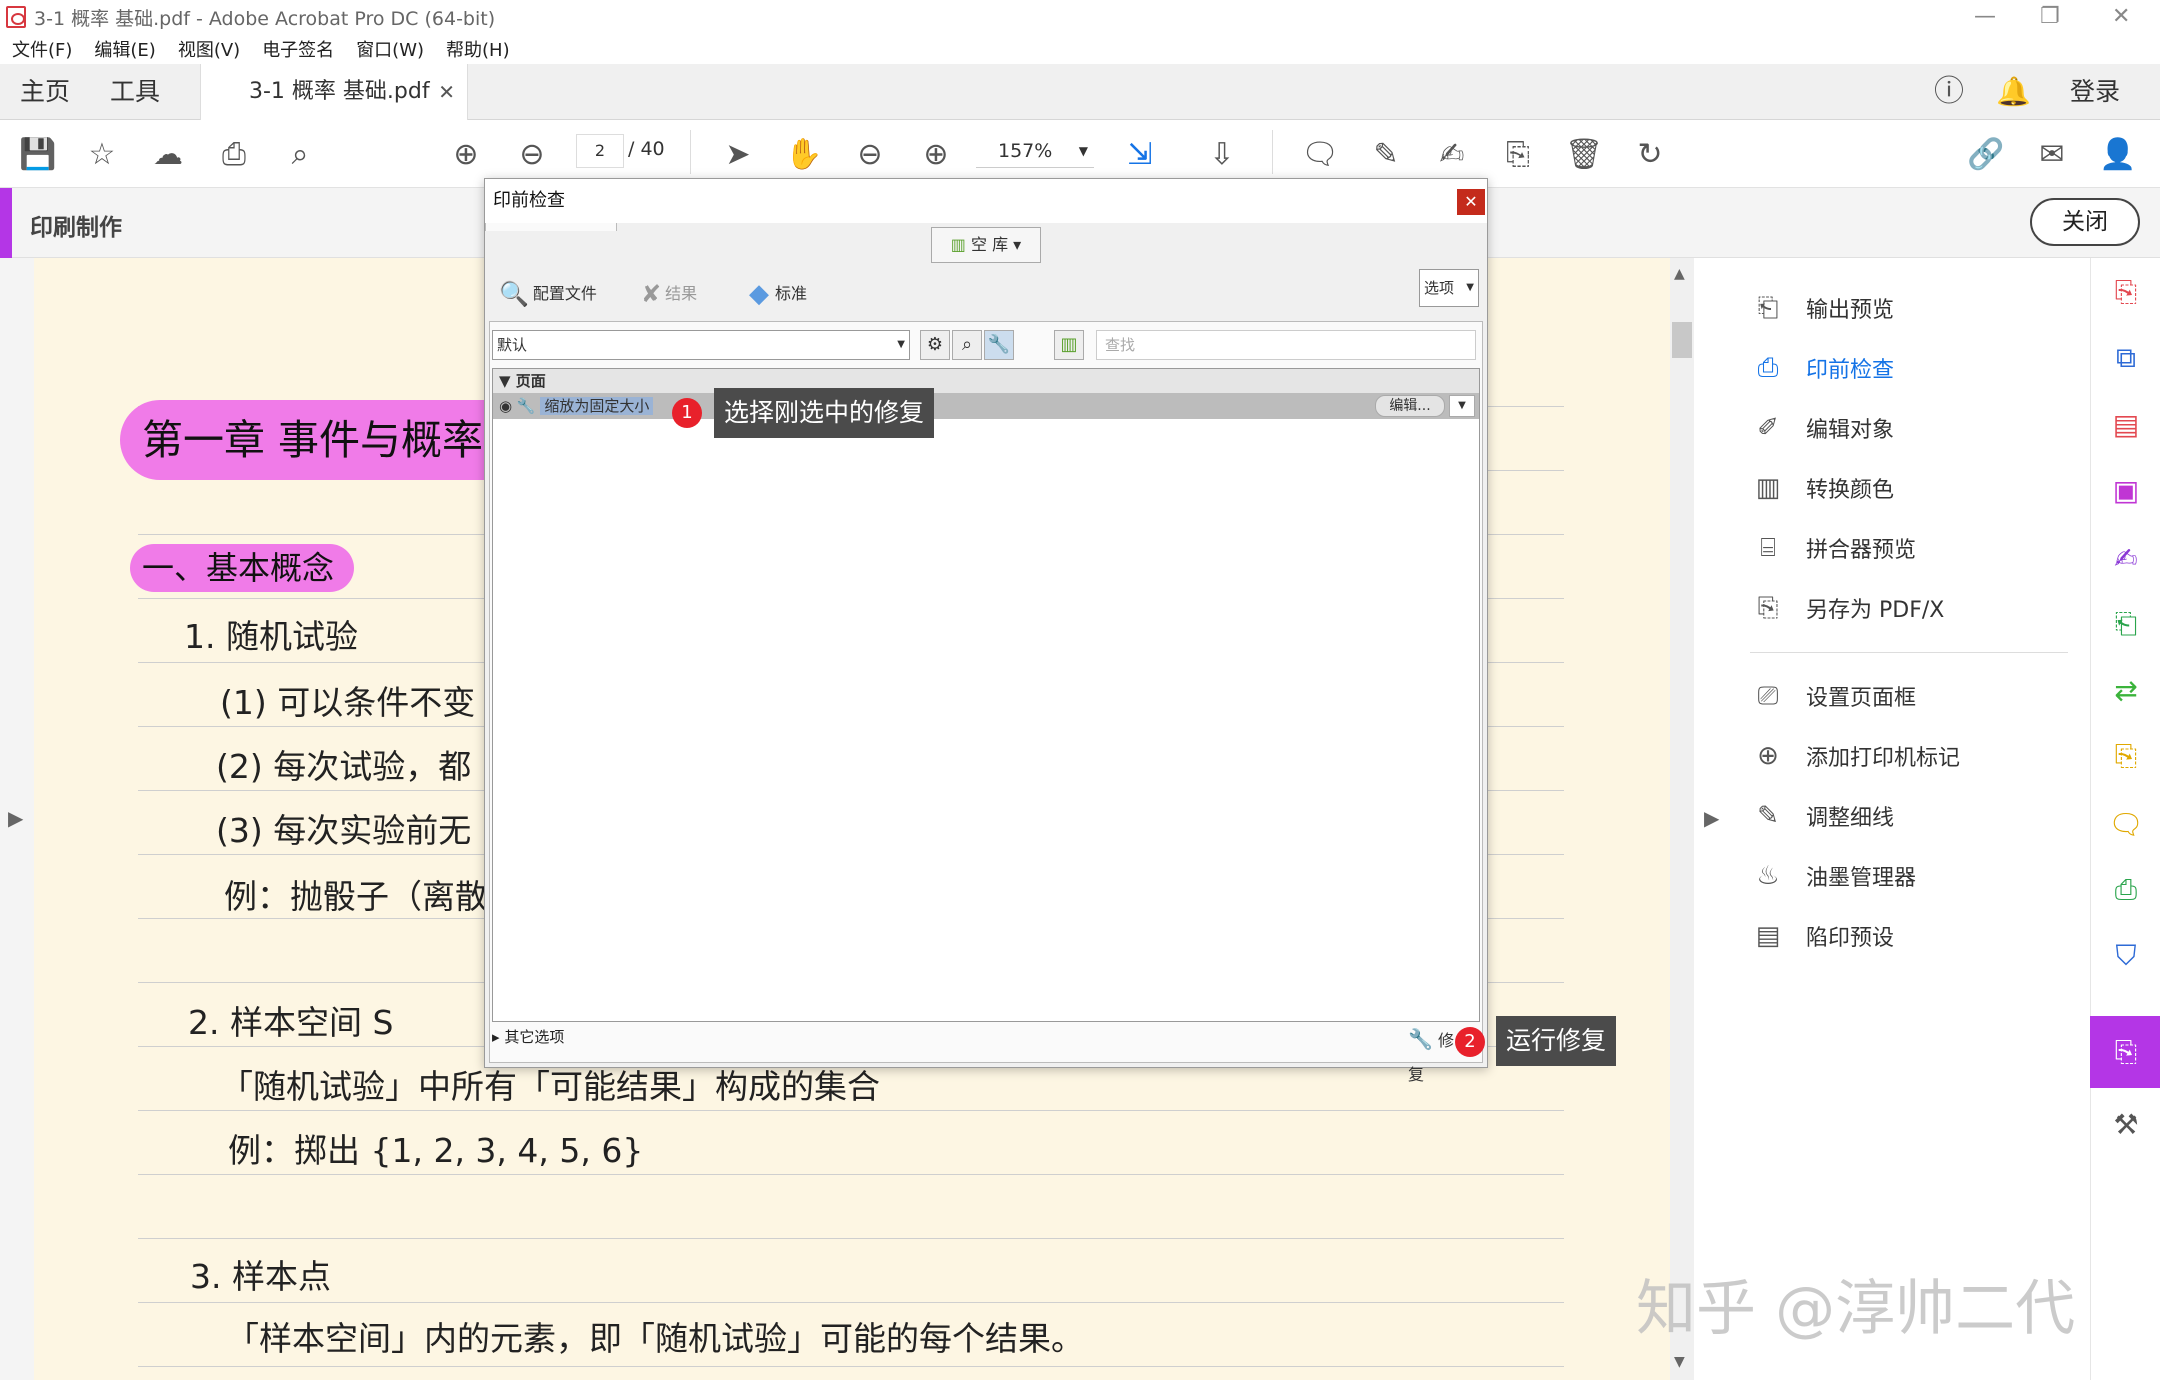 Image resolution: width=2160 pixels, height=1380 pixels. Describe the element at coordinates (999, 345) in the screenshot. I see `fixup-filter-icon: 🔧` at that location.